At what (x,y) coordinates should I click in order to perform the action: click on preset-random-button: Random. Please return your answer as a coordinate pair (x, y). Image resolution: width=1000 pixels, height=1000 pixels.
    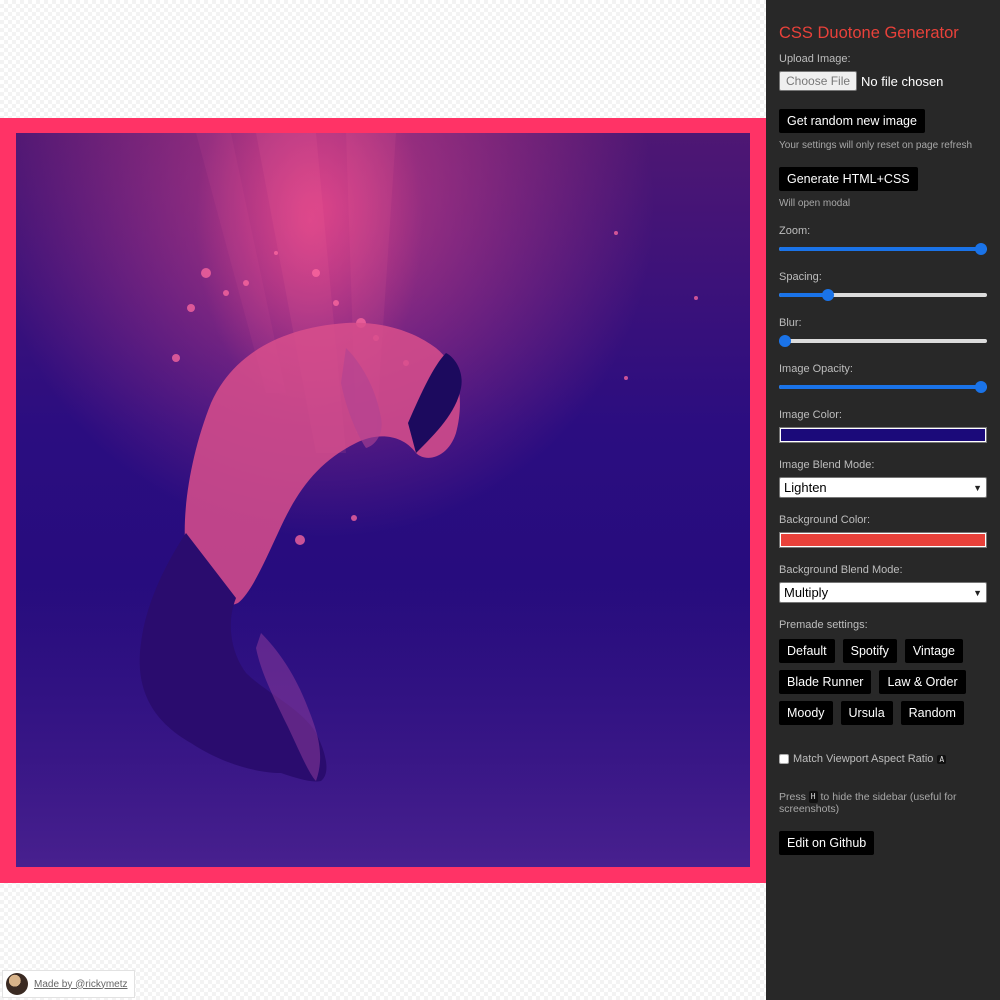
    Looking at the image, I should click on (932, 713).